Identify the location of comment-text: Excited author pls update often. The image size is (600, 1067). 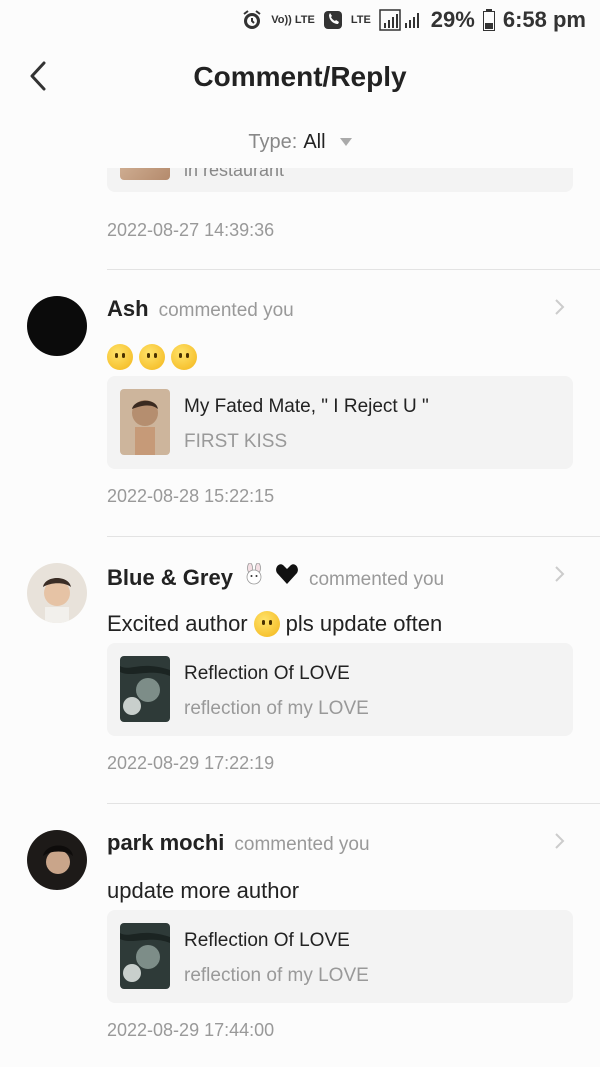
(274, 624).